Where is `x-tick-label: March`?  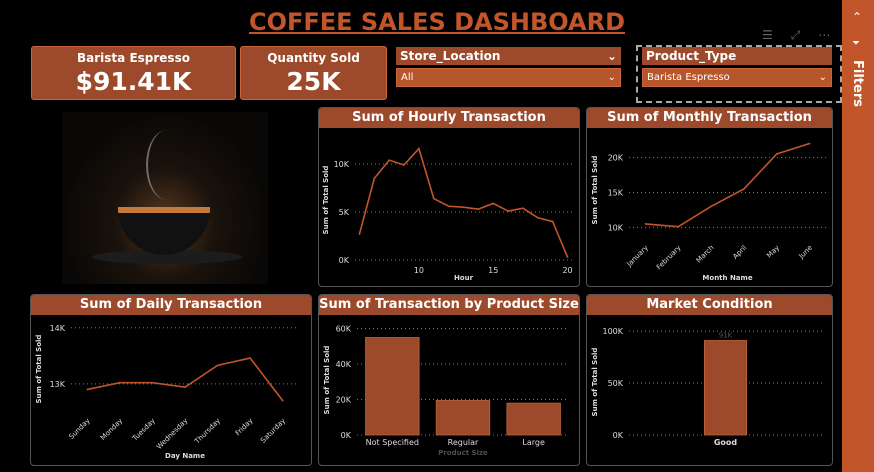 x-tick-label: March is located at coordinates (705, 254).